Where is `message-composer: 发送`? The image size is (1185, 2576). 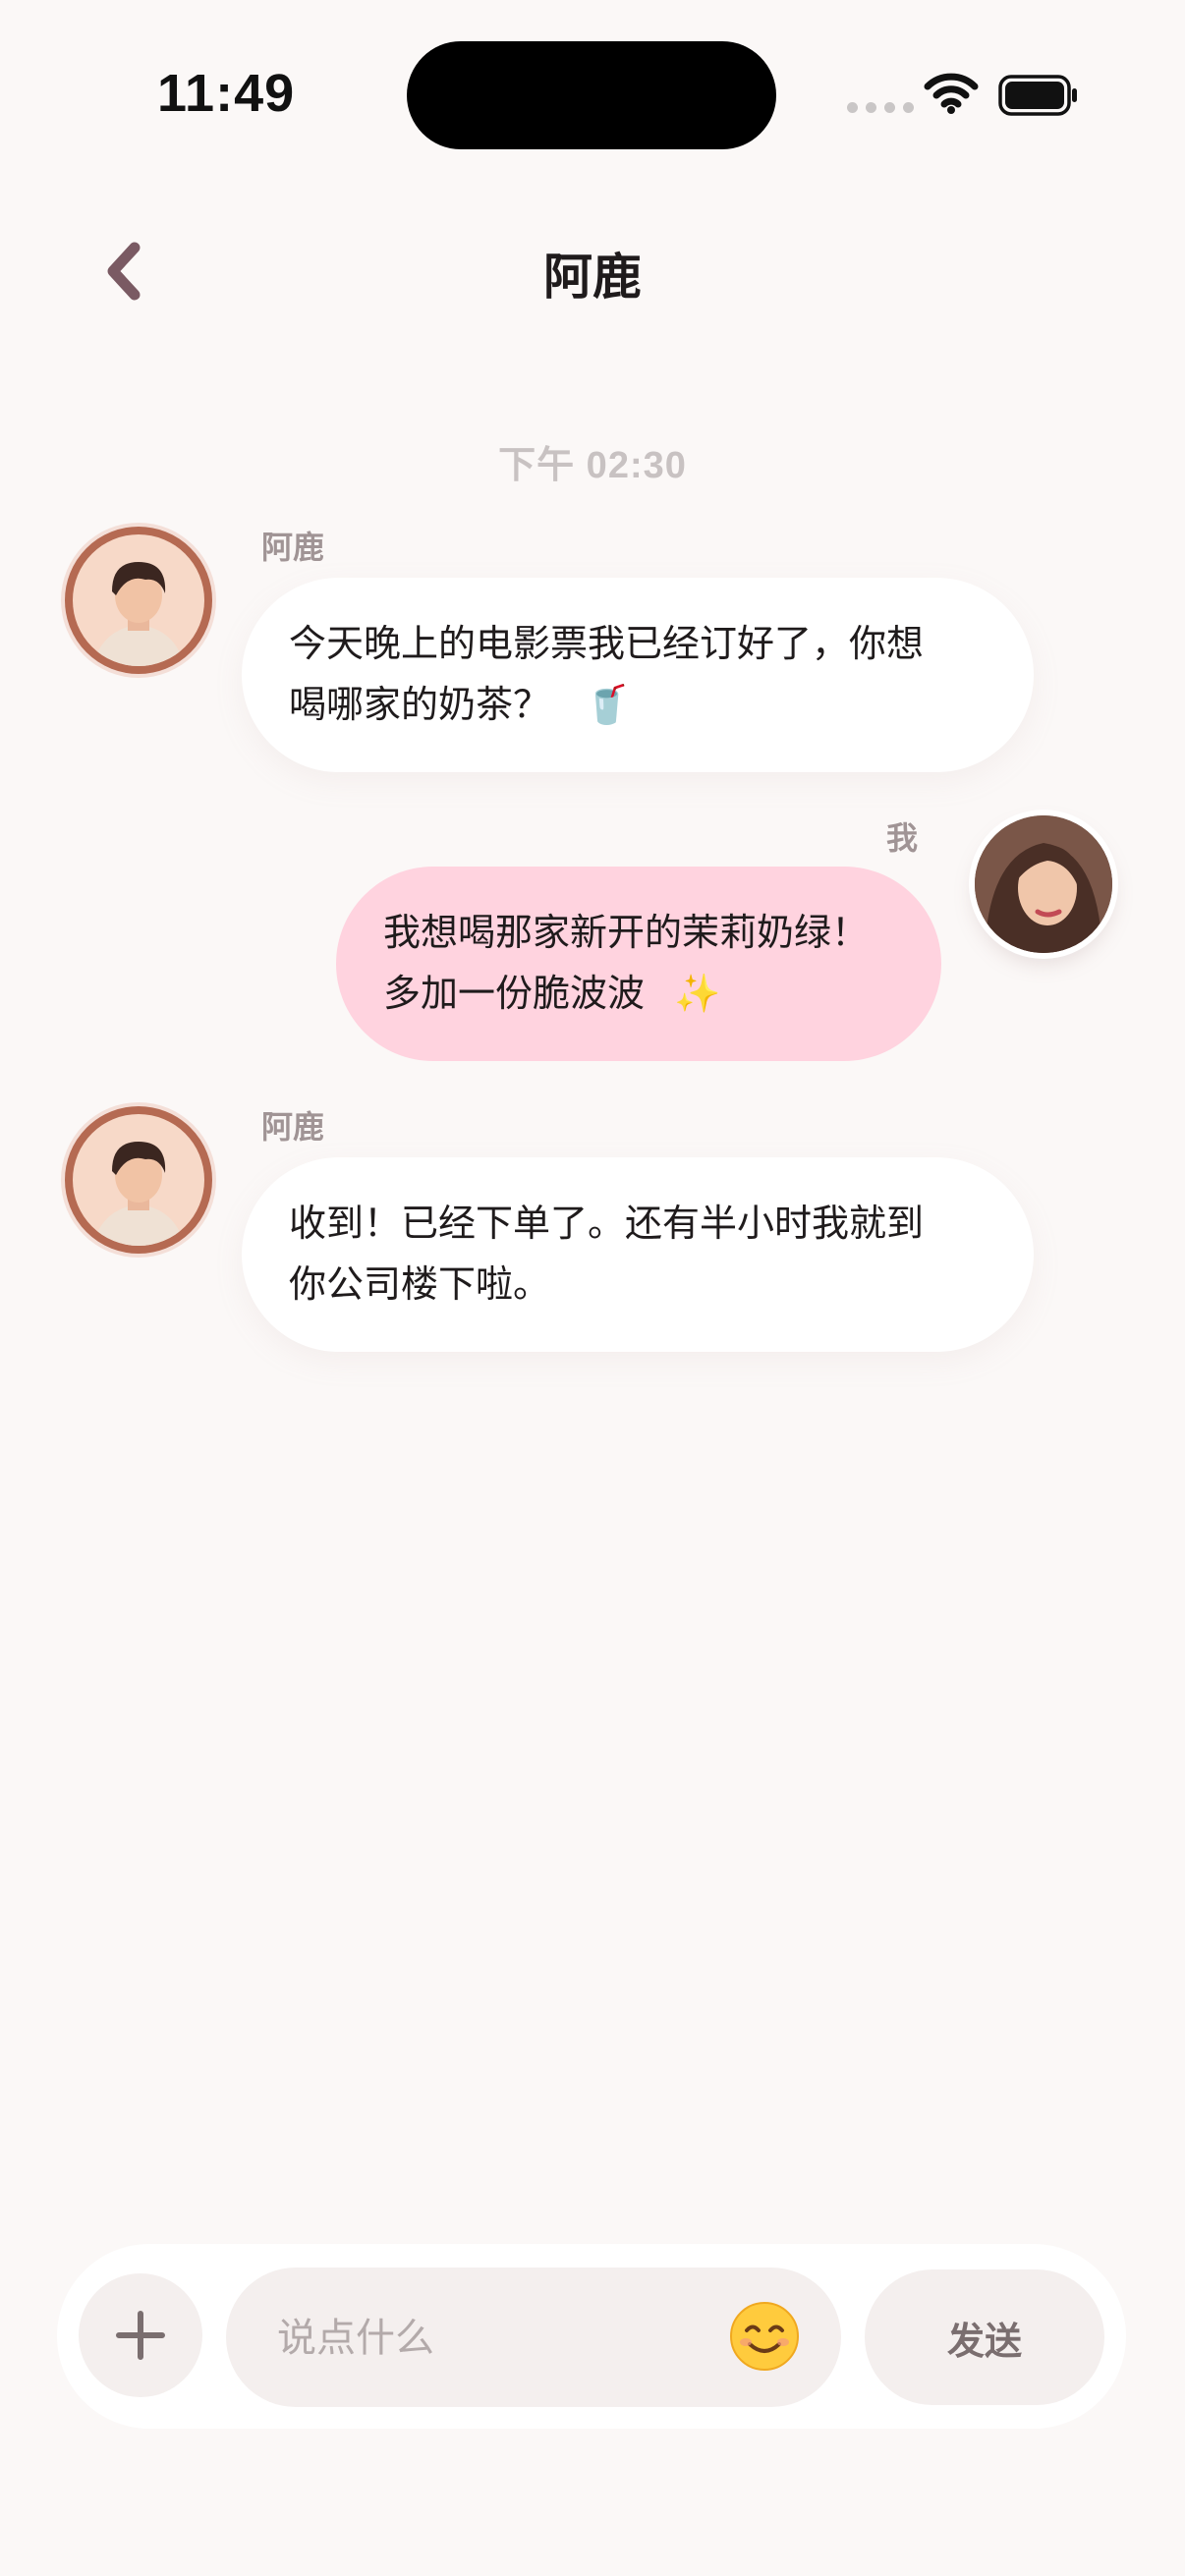
message-composer: 发送 is located at coordinates (592, 2336).